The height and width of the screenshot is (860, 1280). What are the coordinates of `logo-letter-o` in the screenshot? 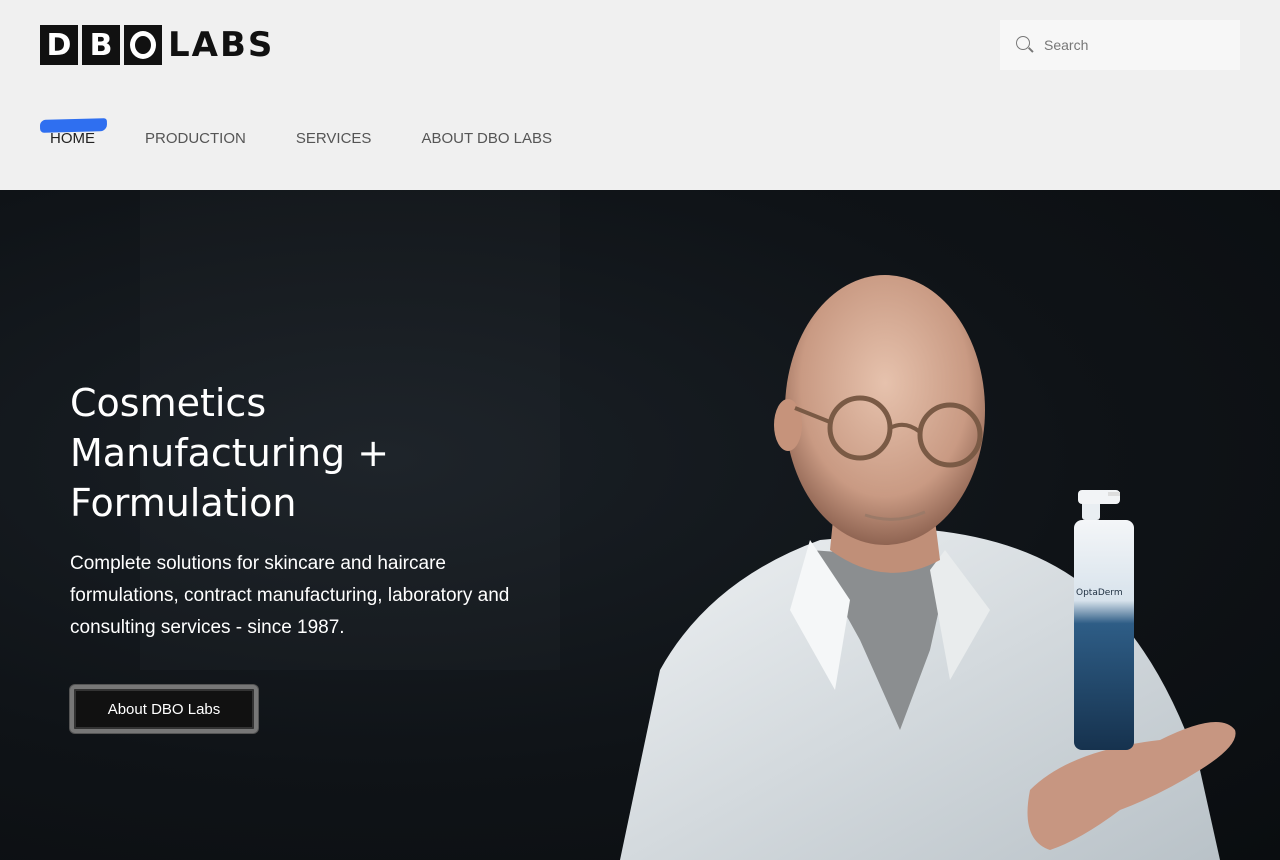 It's located at (143, 45).